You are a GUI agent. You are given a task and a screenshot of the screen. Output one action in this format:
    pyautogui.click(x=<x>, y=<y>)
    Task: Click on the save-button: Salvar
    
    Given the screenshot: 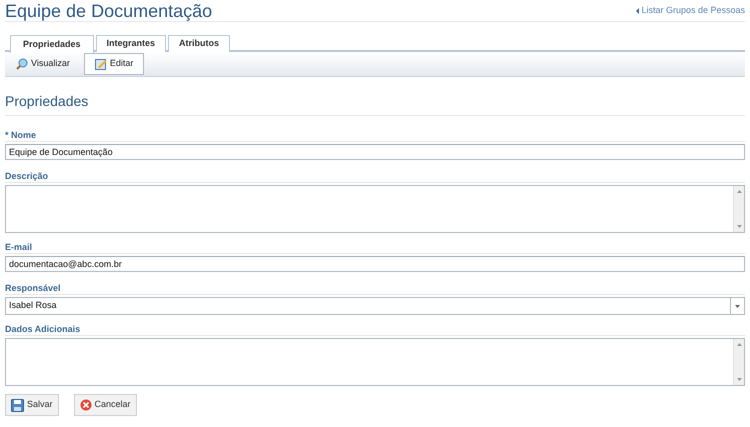 What is the action you would take?
    pyautogui.click(x=32, y=405)
    